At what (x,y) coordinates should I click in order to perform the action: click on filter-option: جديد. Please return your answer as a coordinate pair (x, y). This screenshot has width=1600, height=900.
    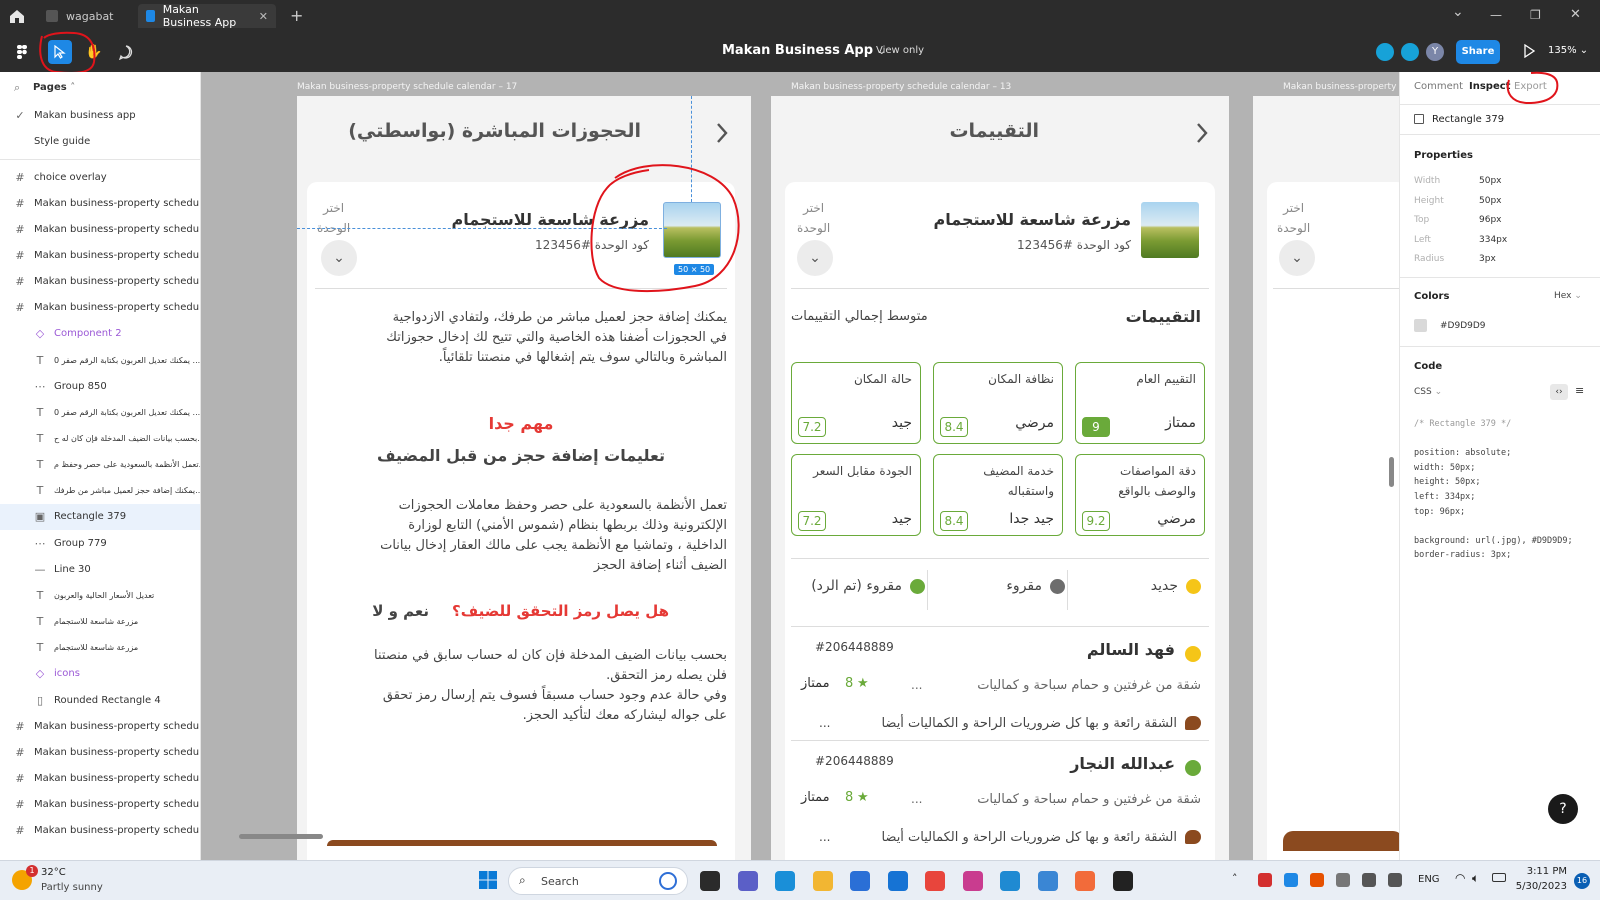
    Looking at the image, I should click on (1176, 586).